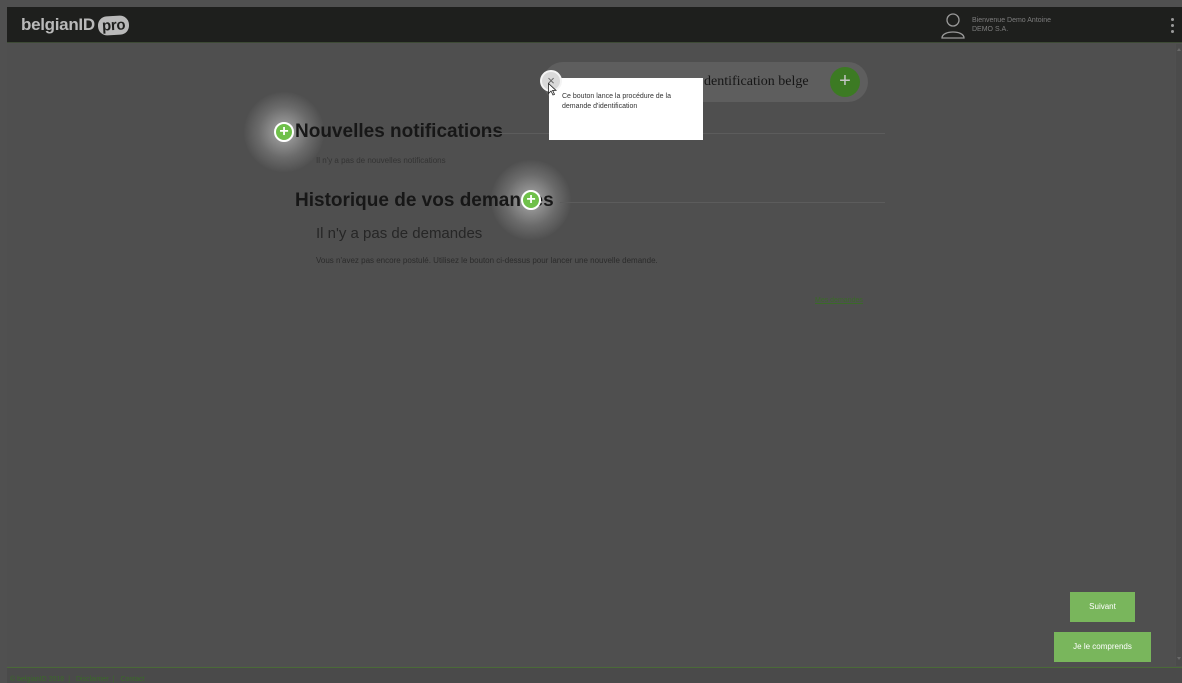 Image resolution: width=1182 pixels, height=683 pixels. What do you see at coordinates (839, 300) in the screenshot?
I see `my-requests-link: Mes demandes` at bounding box center [839, 300].